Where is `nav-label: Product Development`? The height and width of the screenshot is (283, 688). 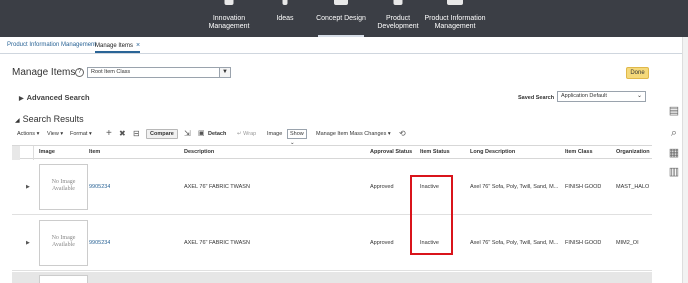 nav-label: Product Development is located at coordinates (398, 22).